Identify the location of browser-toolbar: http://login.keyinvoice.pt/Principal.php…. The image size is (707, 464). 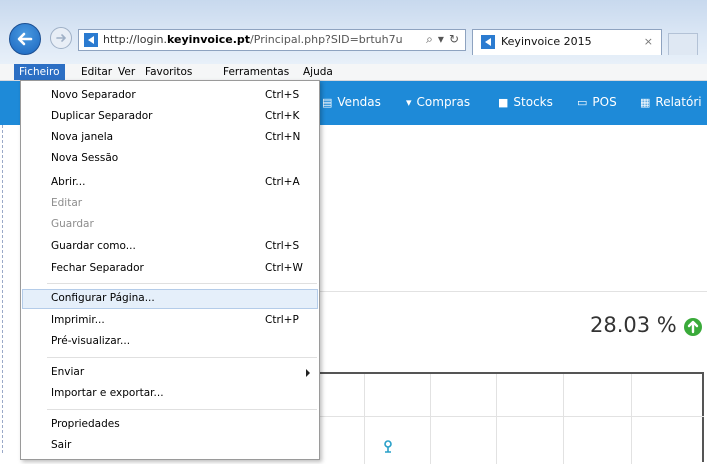
(353, 32).